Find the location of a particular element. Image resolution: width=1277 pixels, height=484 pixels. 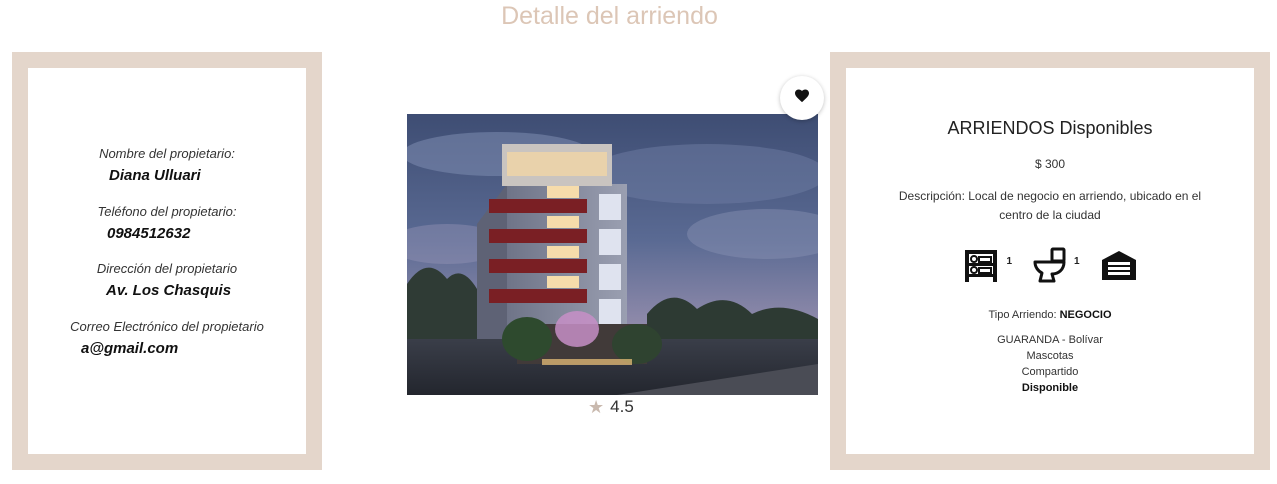

details-pets: Mascotas is located at coordinates (1050, 356).